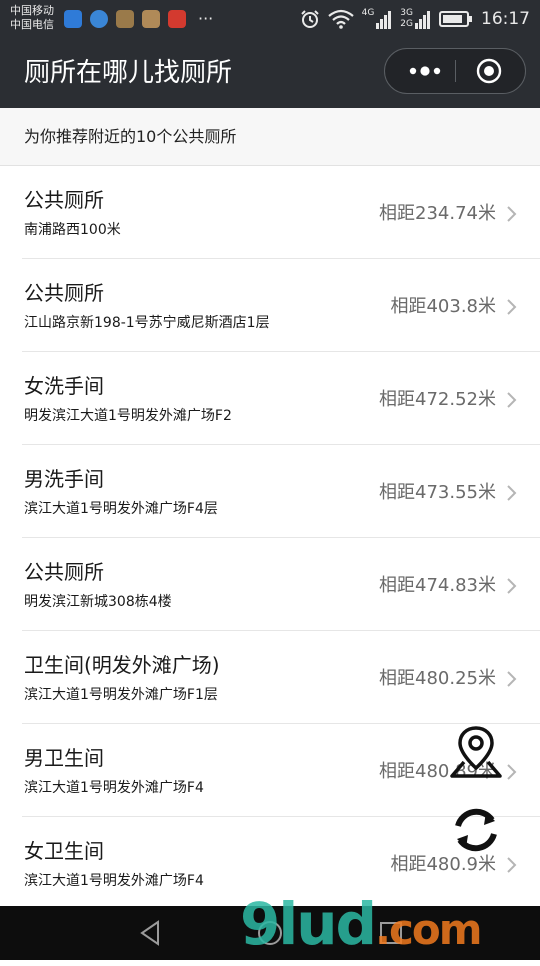  I want to click on baidu-app-icon, so click(73, 19).